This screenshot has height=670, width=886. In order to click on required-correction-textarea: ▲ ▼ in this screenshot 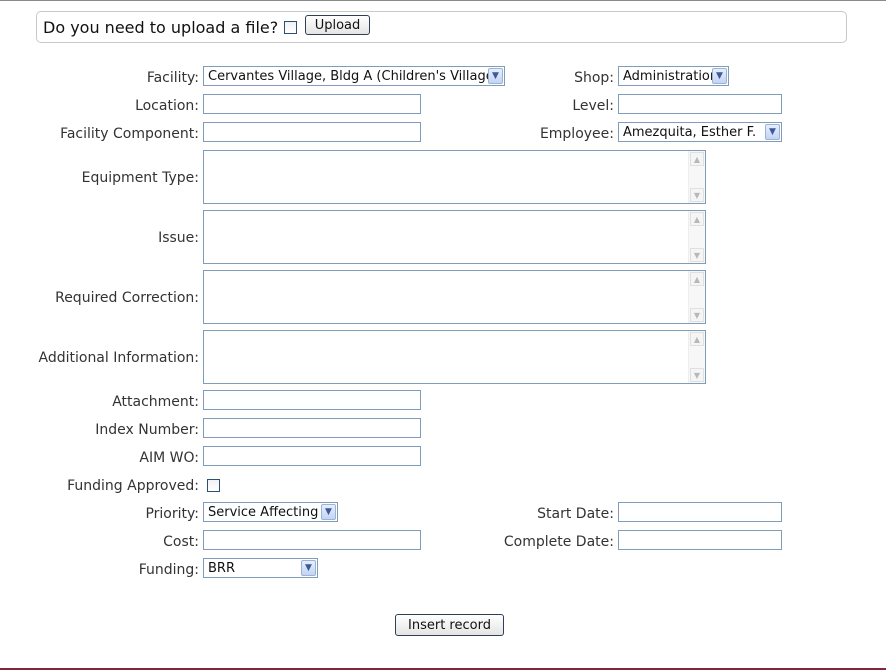, I will do `click(454, 297)`.